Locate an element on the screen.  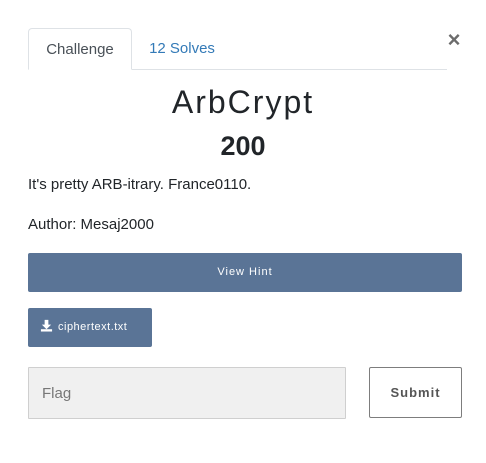
file-name: ciphertext.txt is located at coordinates (93, 327).